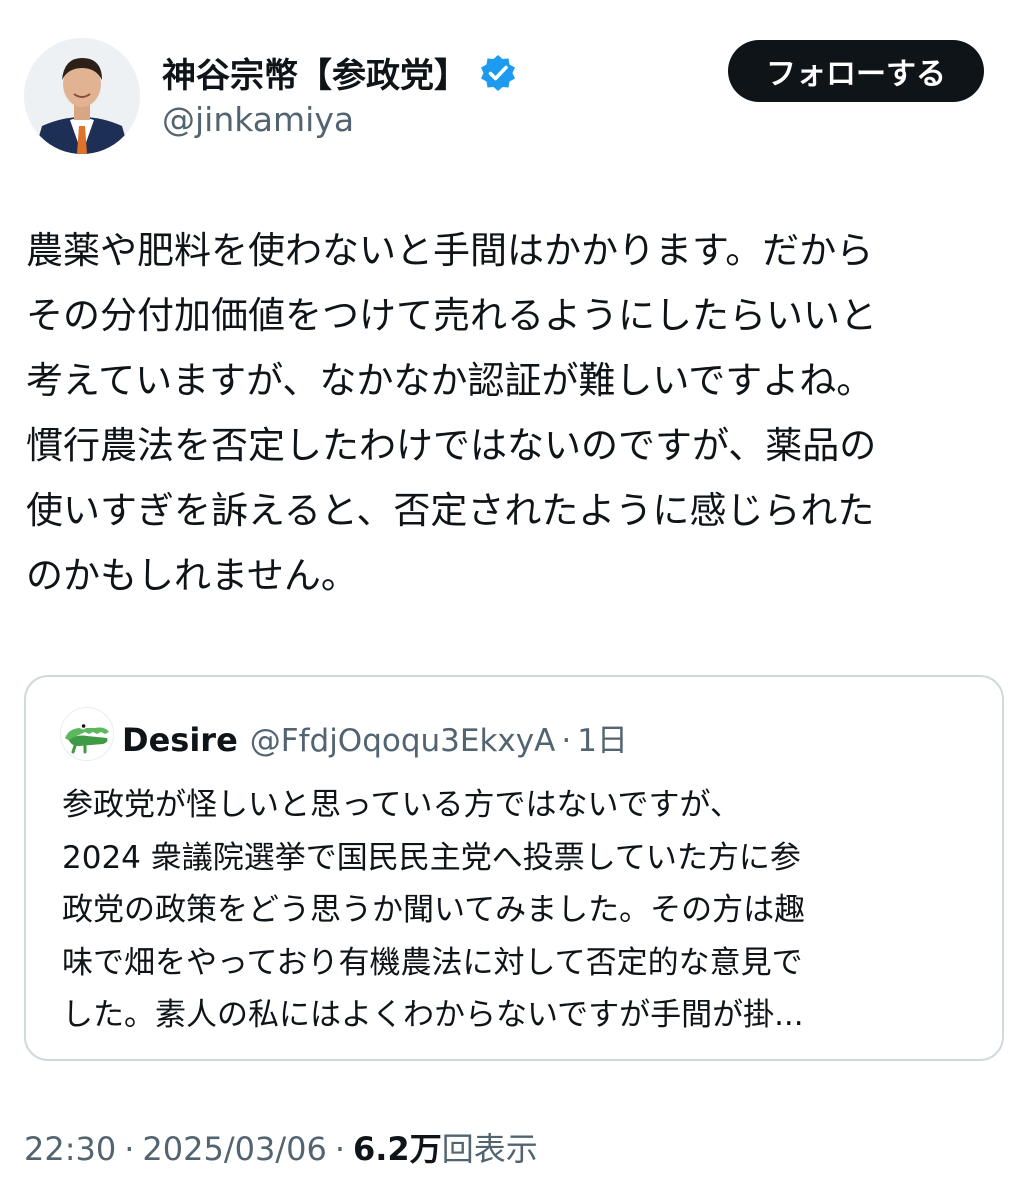  What do you see at coordinates (315, 72) in the screenshot?
I see `author-display-name: 神谷宗幣【参政党】` at bounding box center [315, 72].